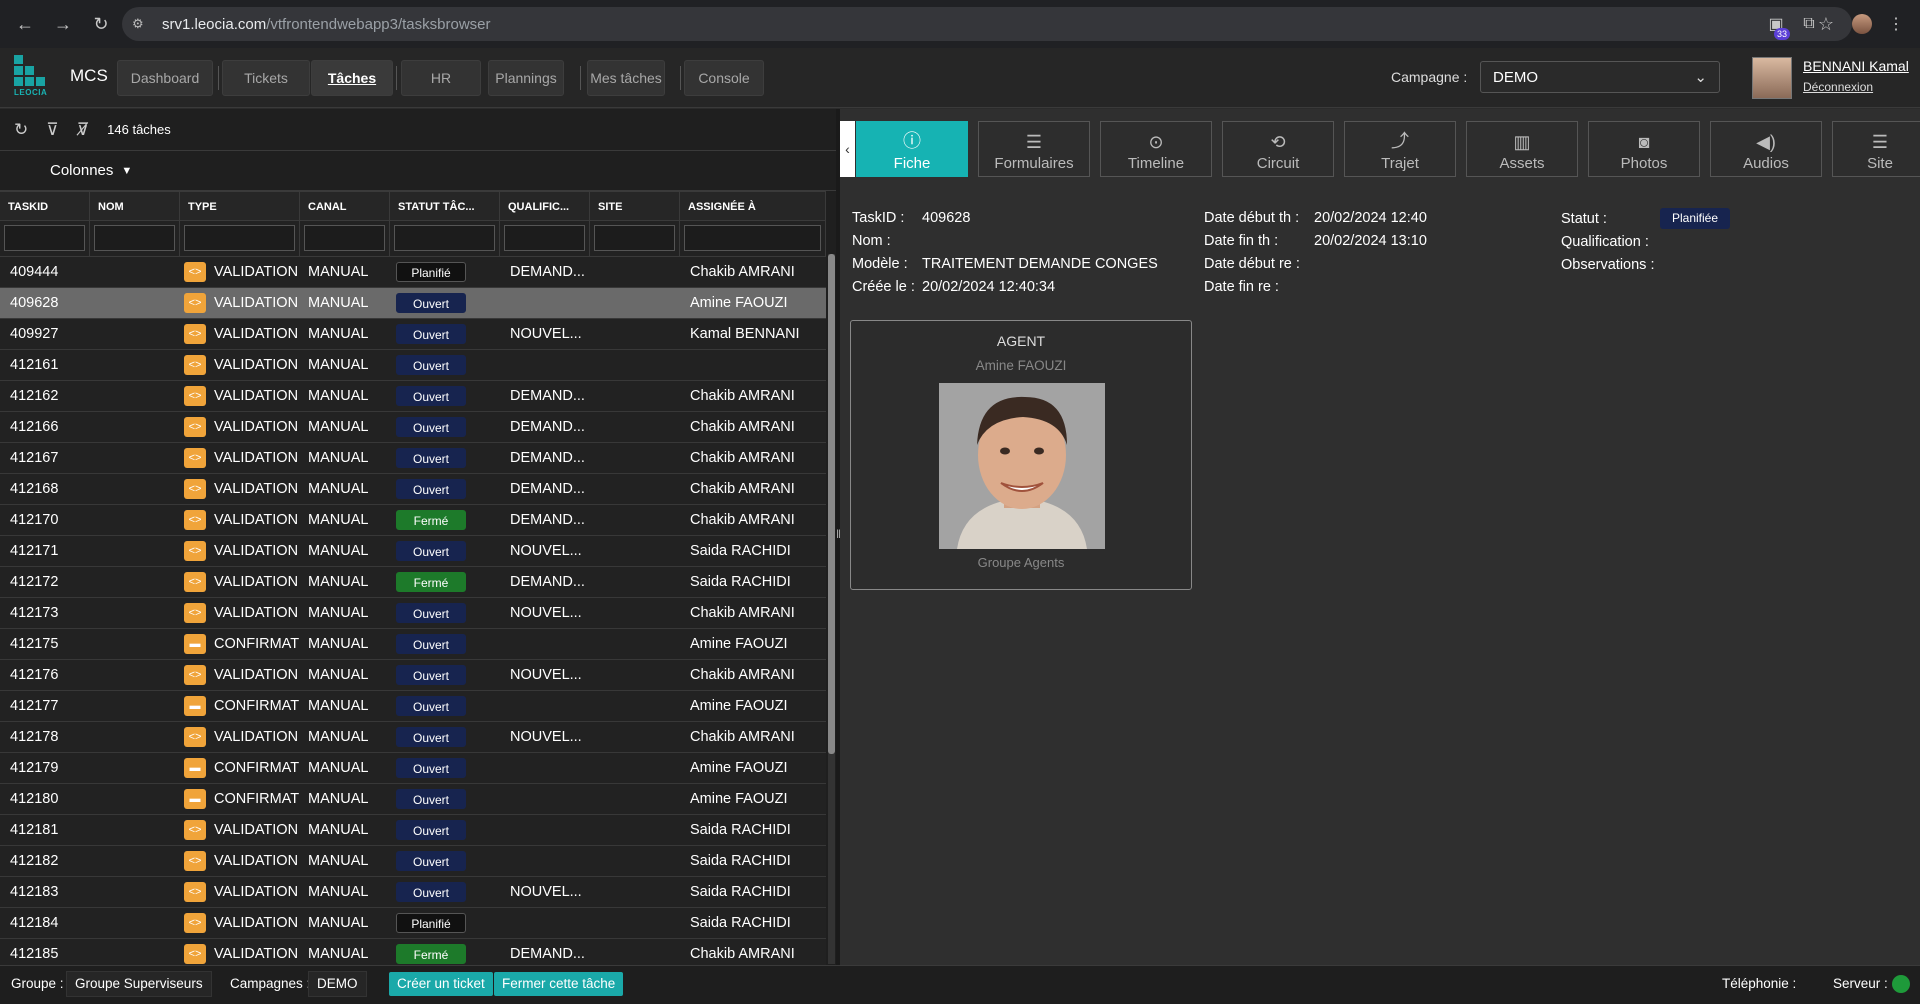  What do you see at coordinates (724, 78) in the screenshot?
I see `menu-console: Console` at bounding box center [724, 78].